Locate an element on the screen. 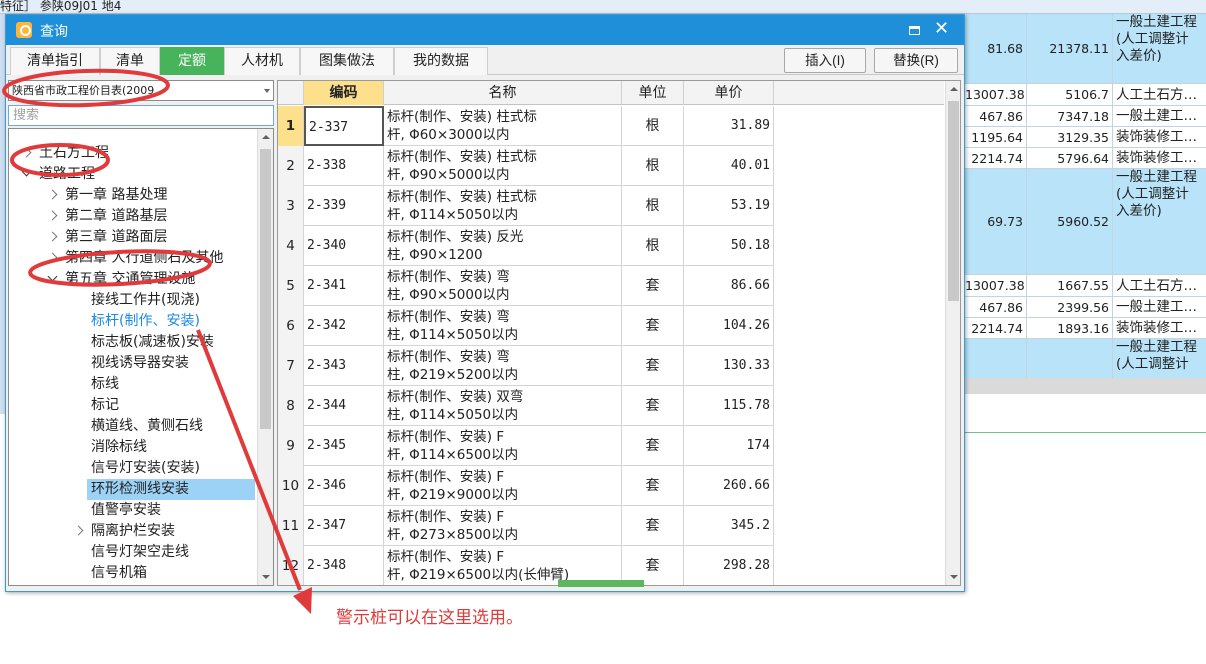  tree-scrollbar is located at coordinates (265, 357).